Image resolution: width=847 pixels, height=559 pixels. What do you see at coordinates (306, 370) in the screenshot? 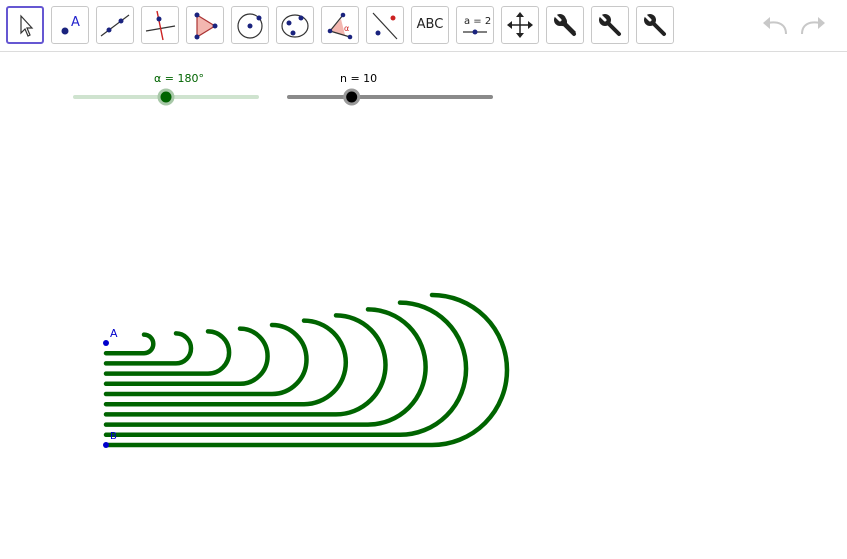
I see `construction-curves` at bounding box center [306, 370].